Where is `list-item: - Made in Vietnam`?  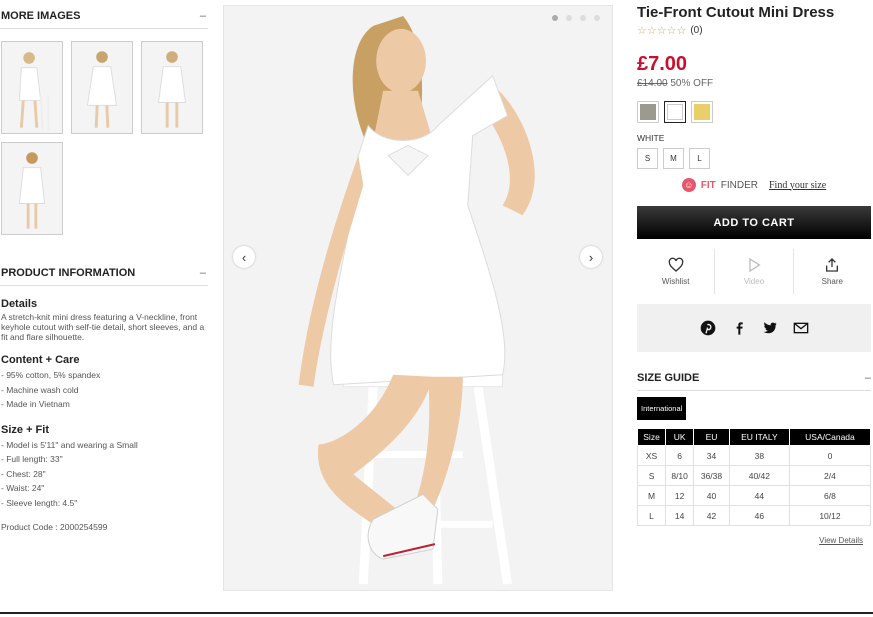
list-item: - Made in Vietnam is located at coordinates (35, 404).